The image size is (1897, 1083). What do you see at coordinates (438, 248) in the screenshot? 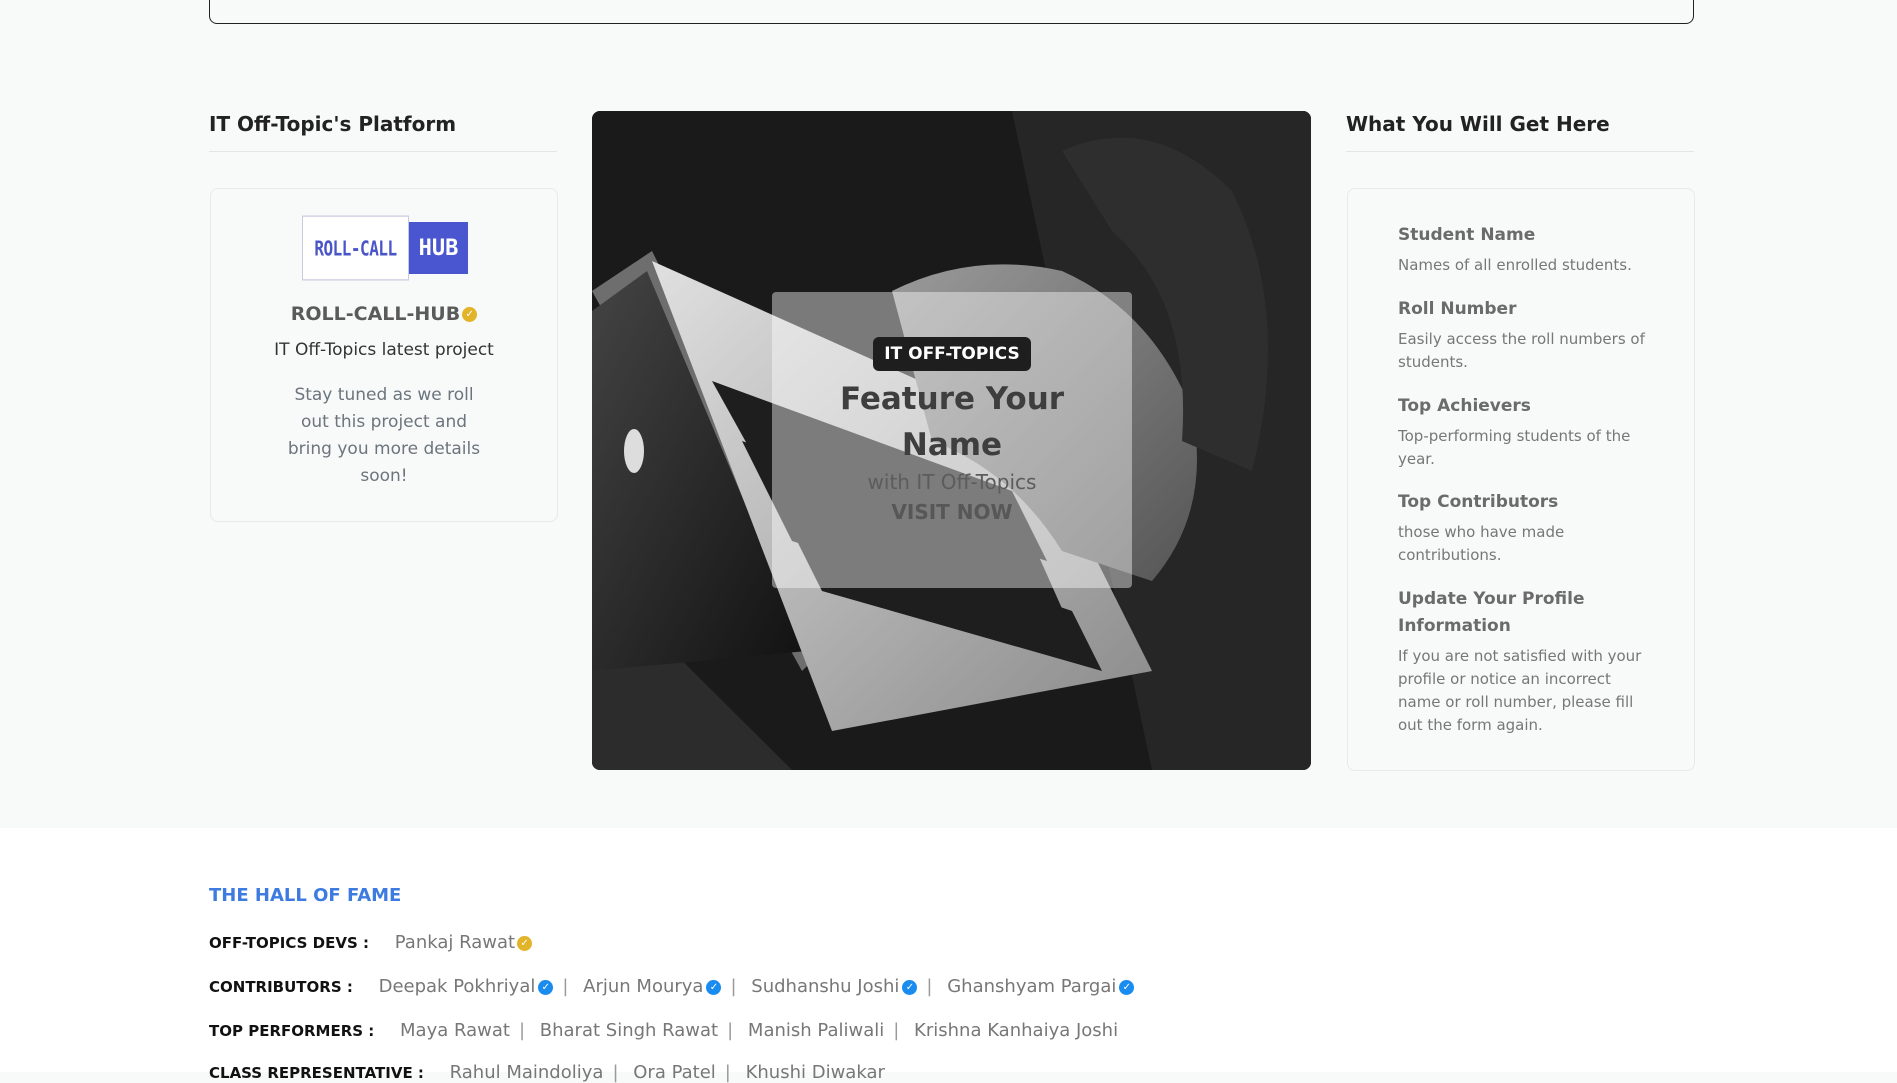
I see `logo-text-right: HUB` at bounding box center [438, 248].